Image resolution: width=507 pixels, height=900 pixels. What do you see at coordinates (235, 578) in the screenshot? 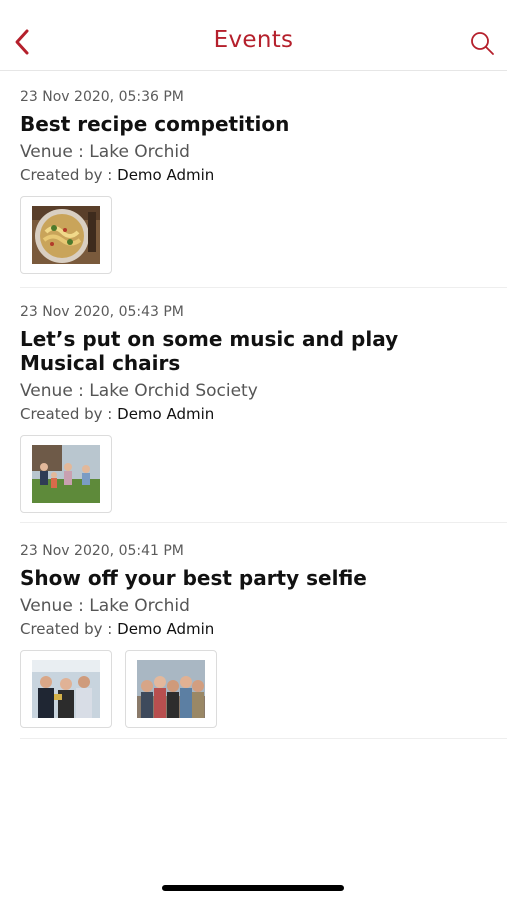
I see `event-title: Show off your best party selfie` at bounding box center [235, 578].